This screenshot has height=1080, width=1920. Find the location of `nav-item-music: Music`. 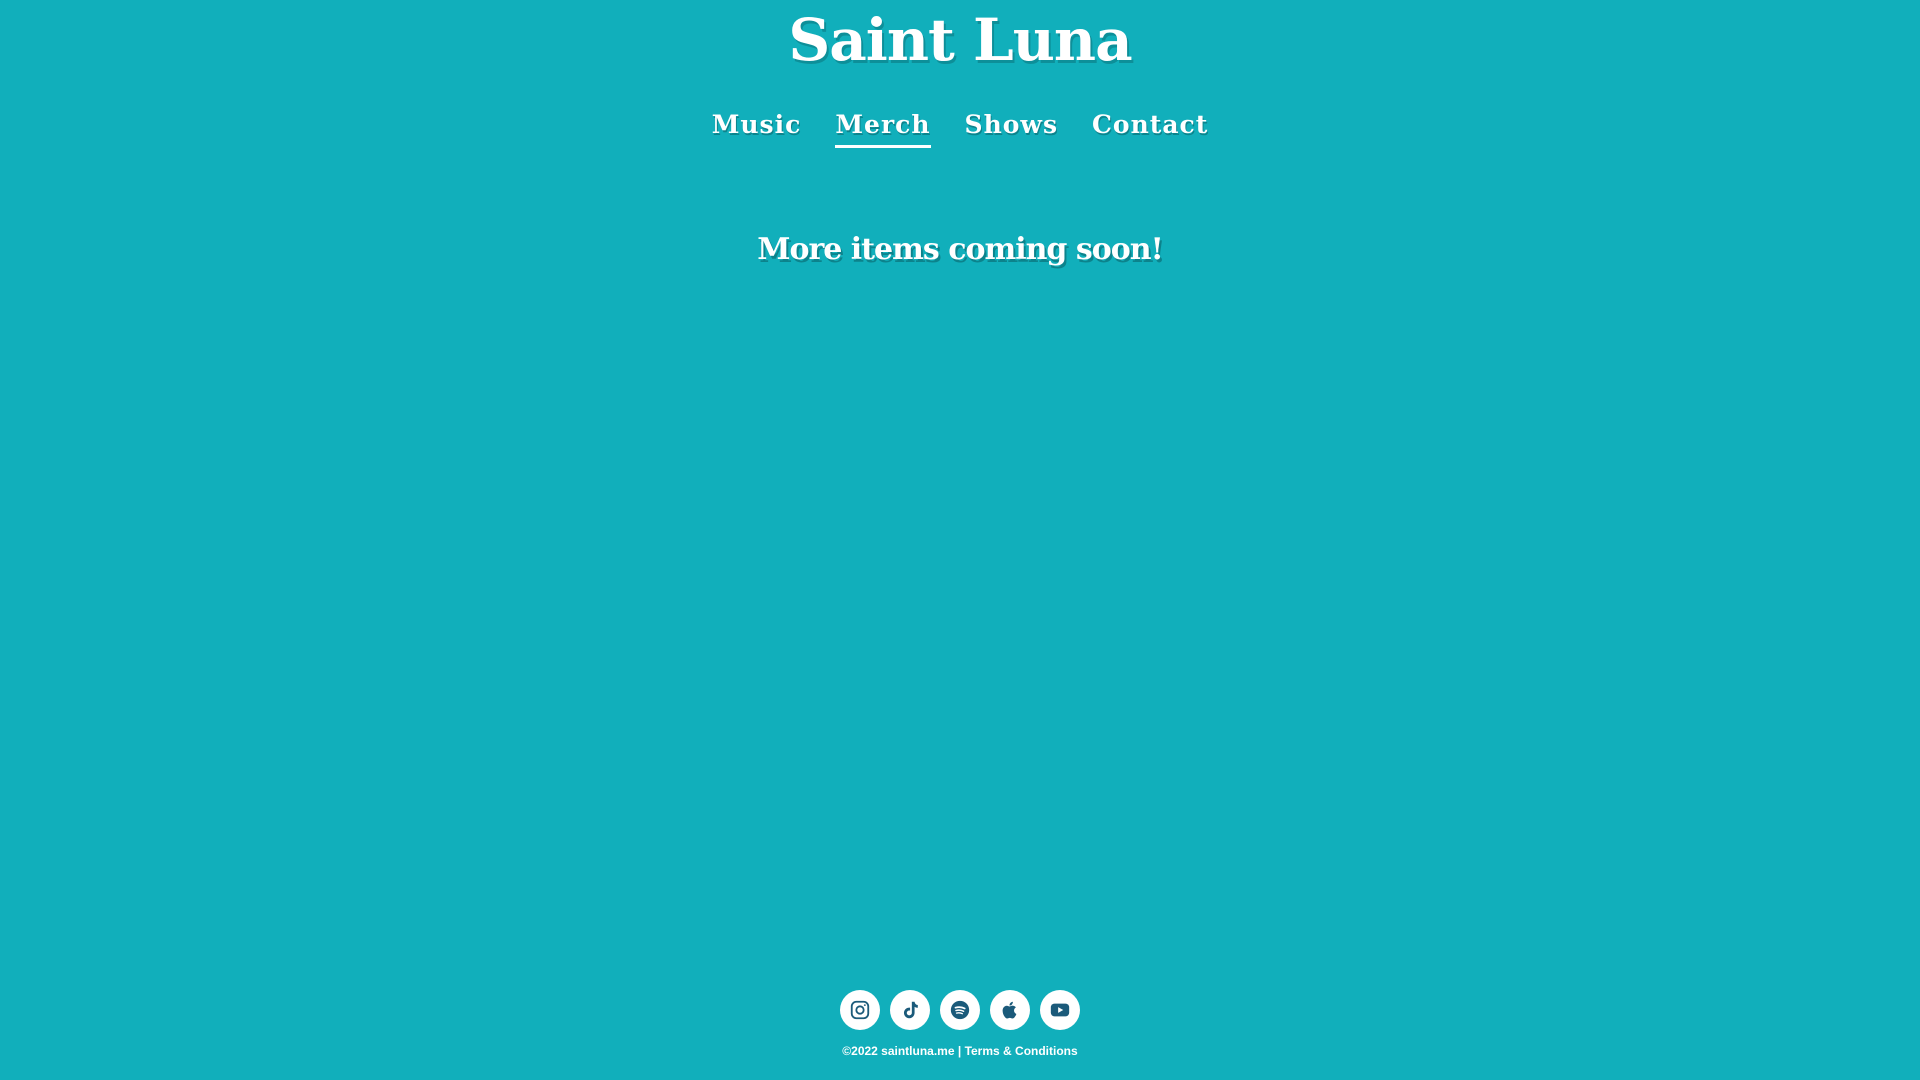

nav-item-music: Music is located at coordinates (757, 129).